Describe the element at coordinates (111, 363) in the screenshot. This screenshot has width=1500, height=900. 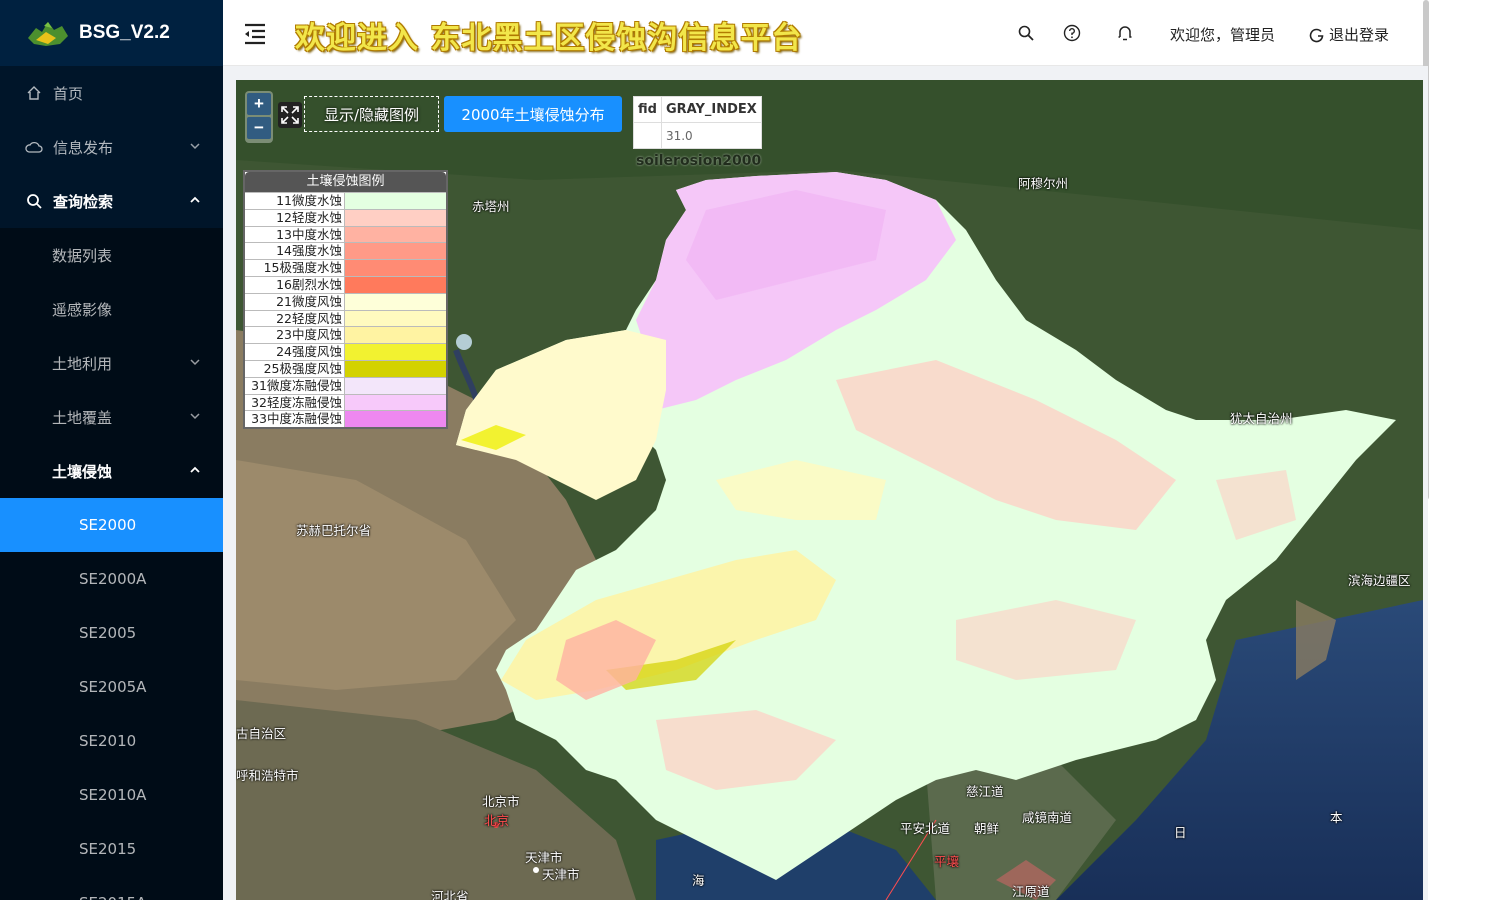
I see `menu-land-use: 土地利用` at that location.